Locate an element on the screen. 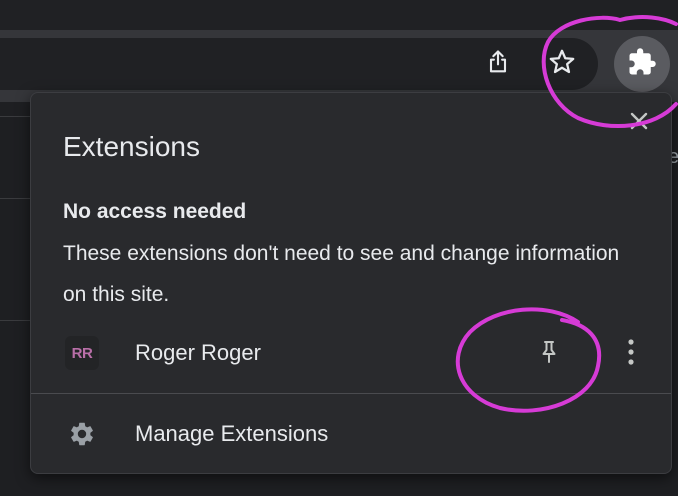 This screenshot has width=678, height=496. puzzle-piece-icon is located at coordinates (642, 64).